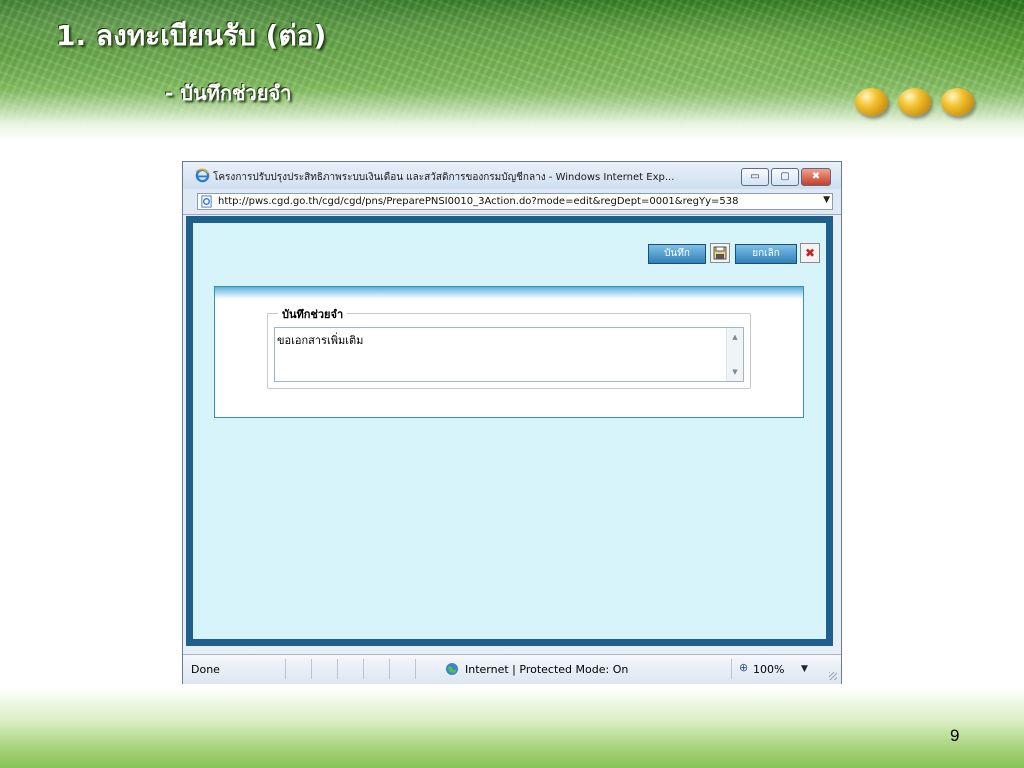 This screenshot has width=1024, height=768. What do you see at coordinates (768, 669) in the screenshot?
I see `zoom-level: 100%` at bounding box center [768, 669].